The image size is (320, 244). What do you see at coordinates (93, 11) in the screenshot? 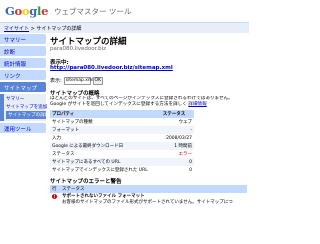
I see `product-name: ウェブマスター ツール` at bounding box center [93, 11].